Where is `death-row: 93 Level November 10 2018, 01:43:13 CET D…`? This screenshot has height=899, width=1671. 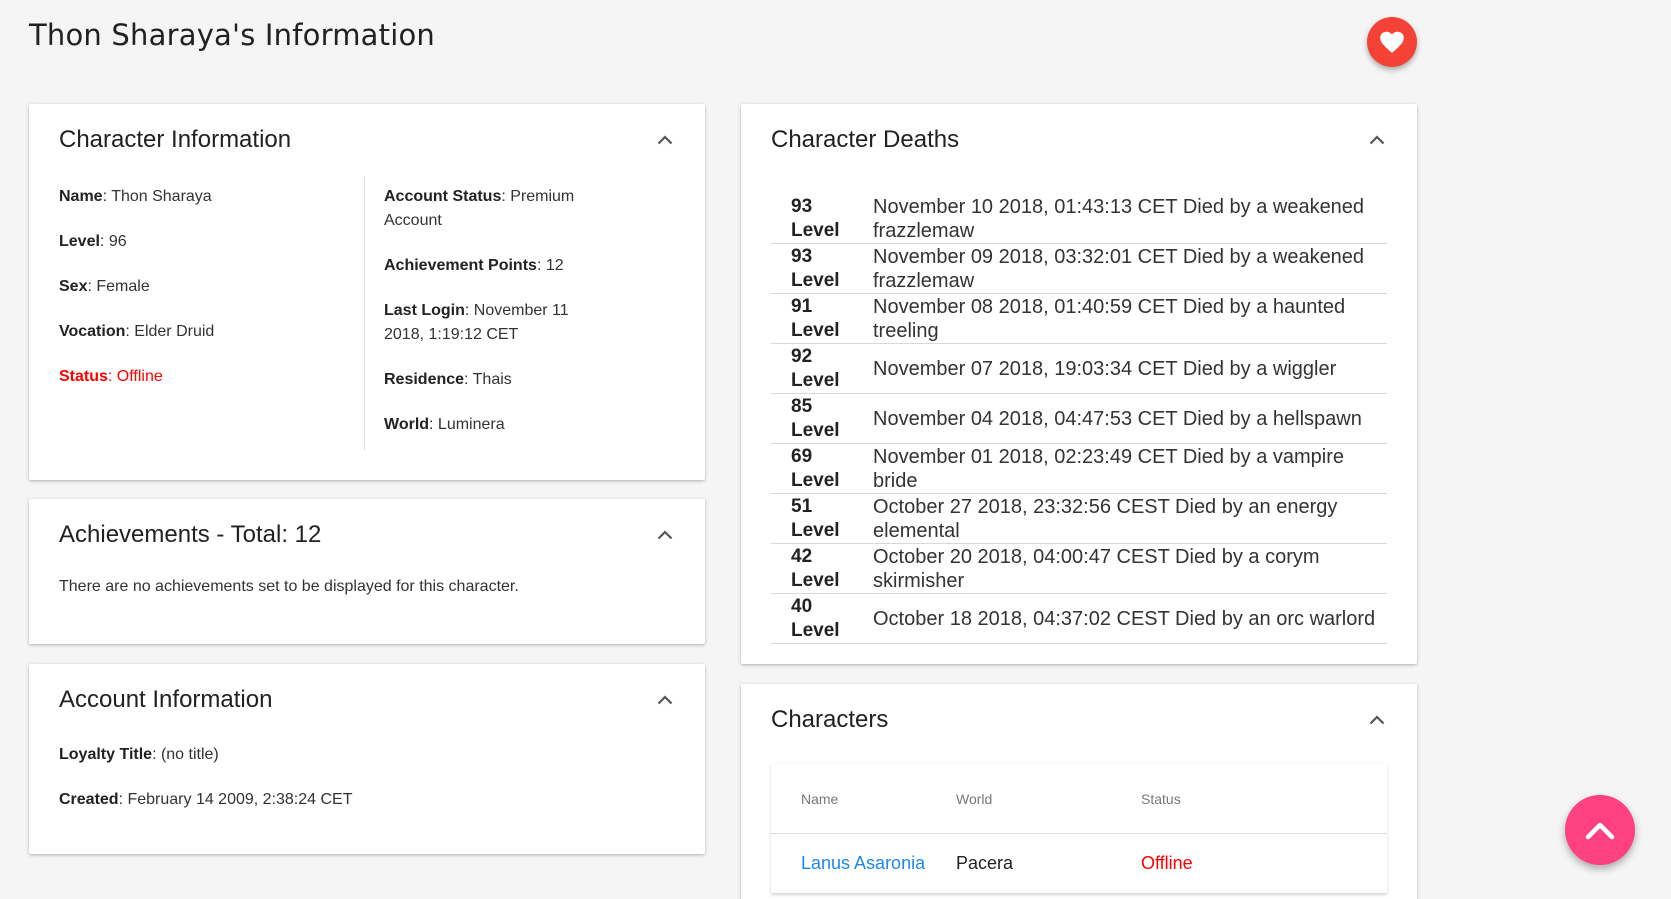 death-row: 93 Level November 10 2018, 01:43:13 CET D… is located at coordinates (1079, 219).